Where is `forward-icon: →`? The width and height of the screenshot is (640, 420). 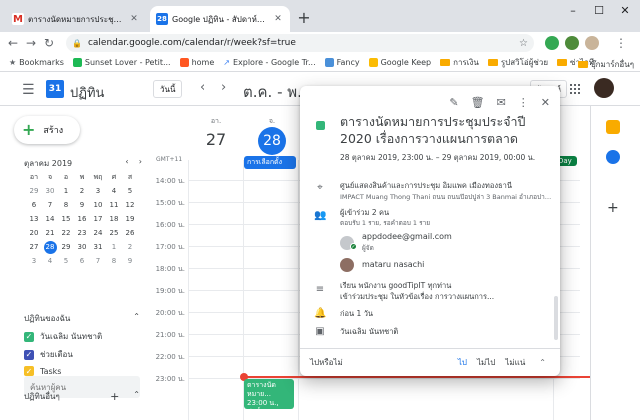
forward-icon: → is located at coordinates (31, 43).